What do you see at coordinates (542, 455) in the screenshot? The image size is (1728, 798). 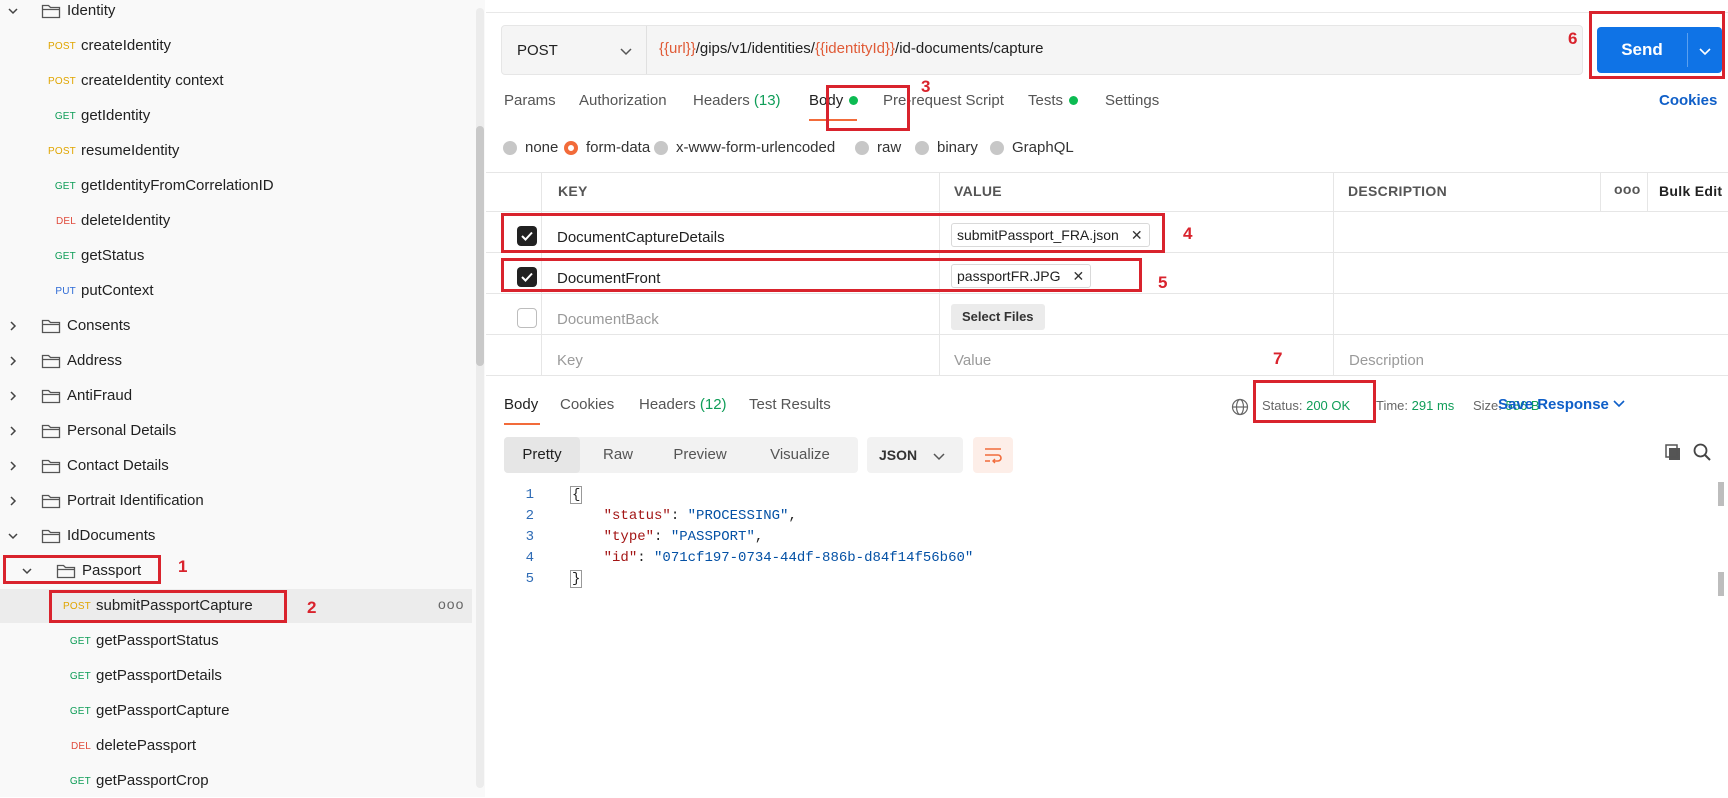 I see `view-option: Pretty` at bounding box center [542, 455].